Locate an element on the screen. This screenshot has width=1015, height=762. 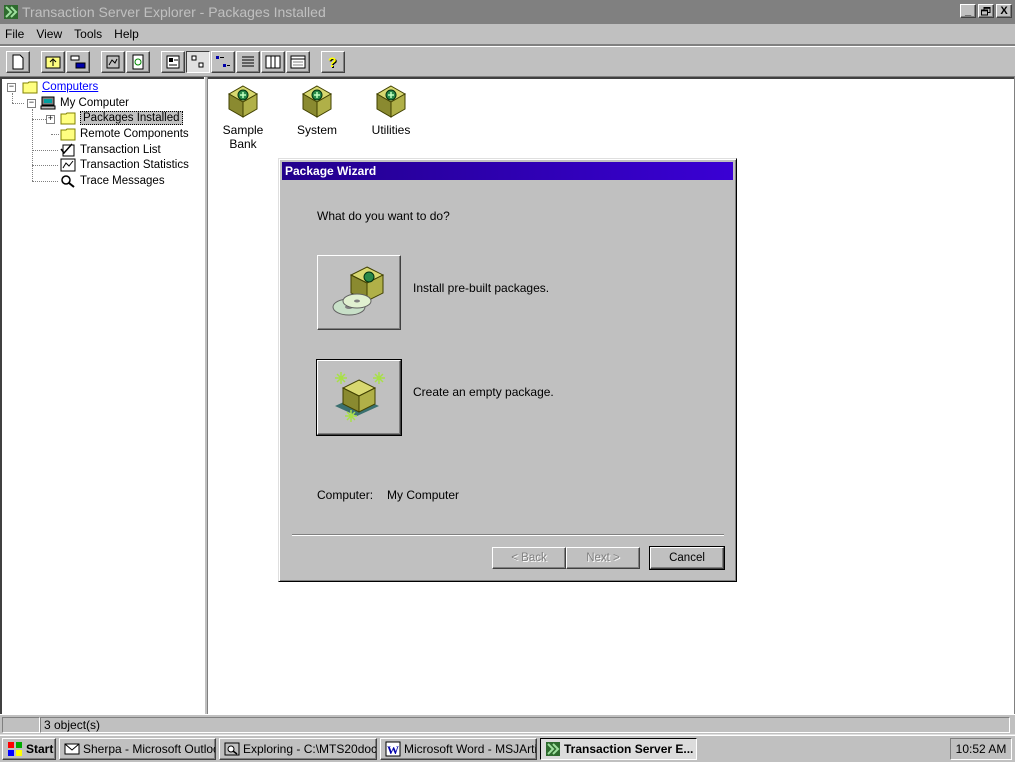
status-cell-empty is located at coordinates (21, 724).